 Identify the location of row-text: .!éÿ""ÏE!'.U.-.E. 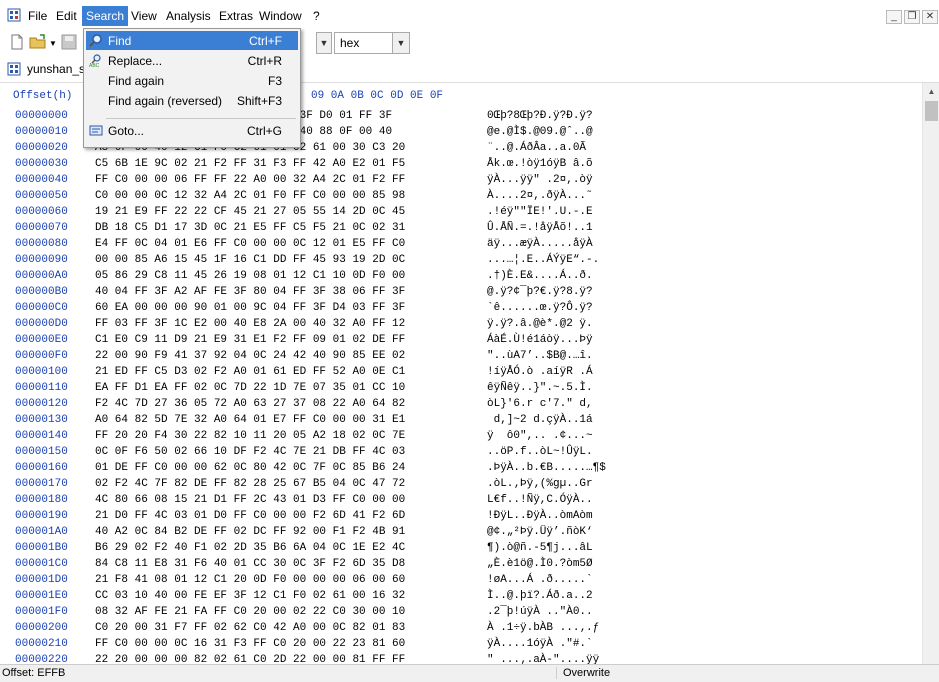
(540, 212).